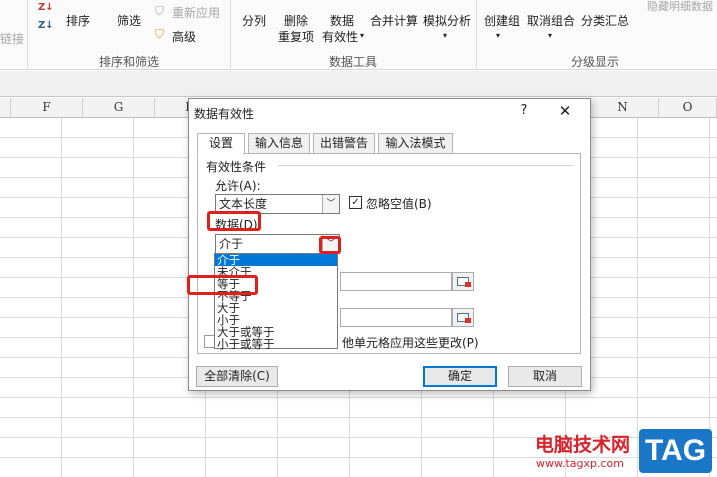 The width and height of the screenshot is (717, 477). I want to click on tab-input-message: 输入信息, so click(279, 143).